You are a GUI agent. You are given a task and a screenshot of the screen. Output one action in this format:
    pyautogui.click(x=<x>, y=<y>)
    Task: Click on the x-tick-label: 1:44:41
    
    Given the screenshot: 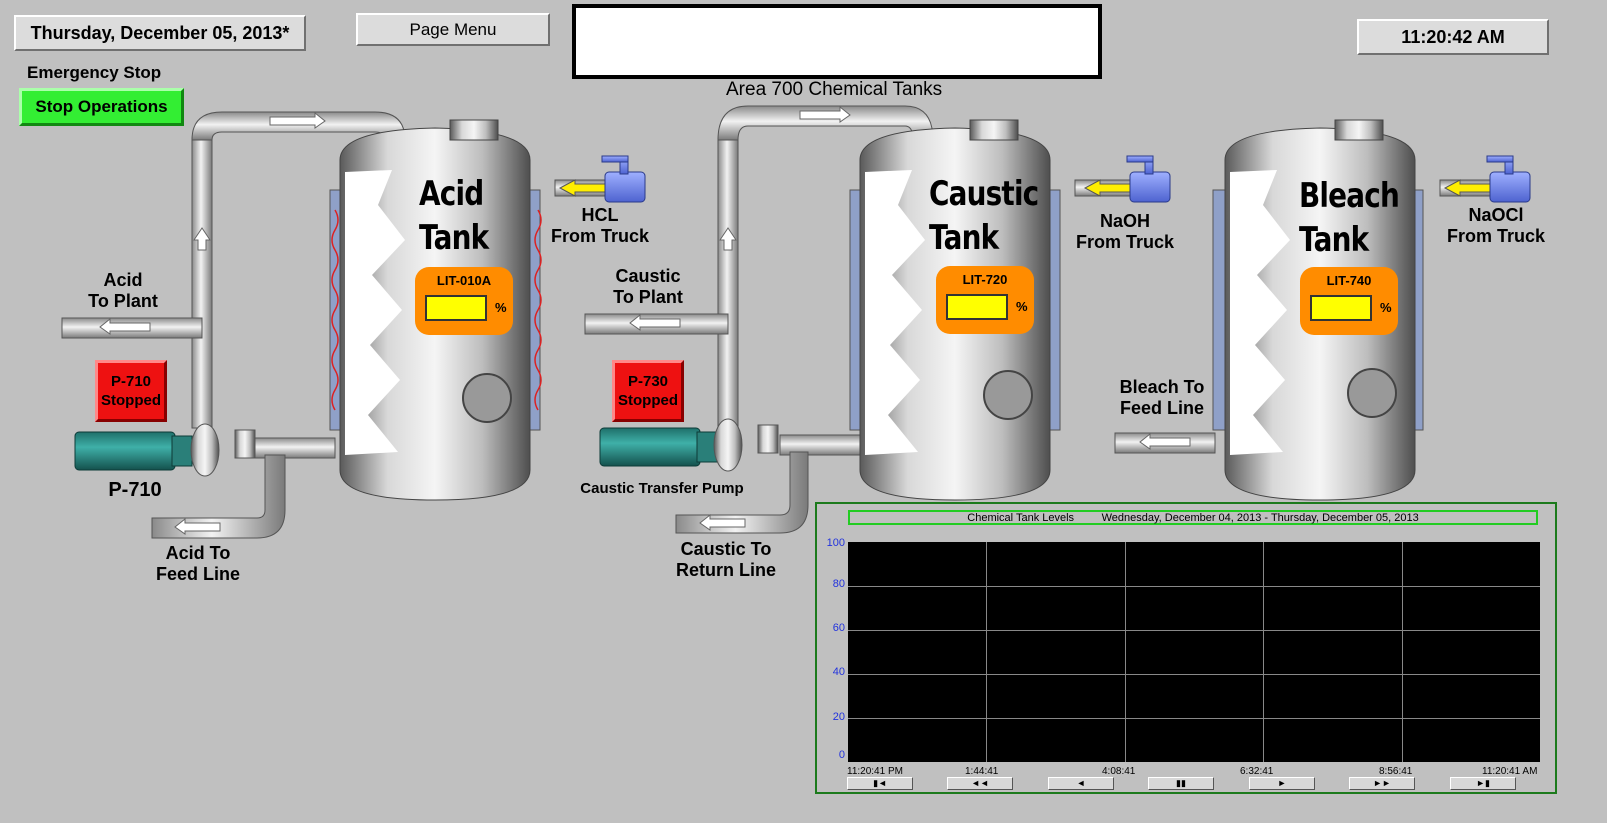 What is the action you would take?
    pyautogui.click(x=982, y=771)
    